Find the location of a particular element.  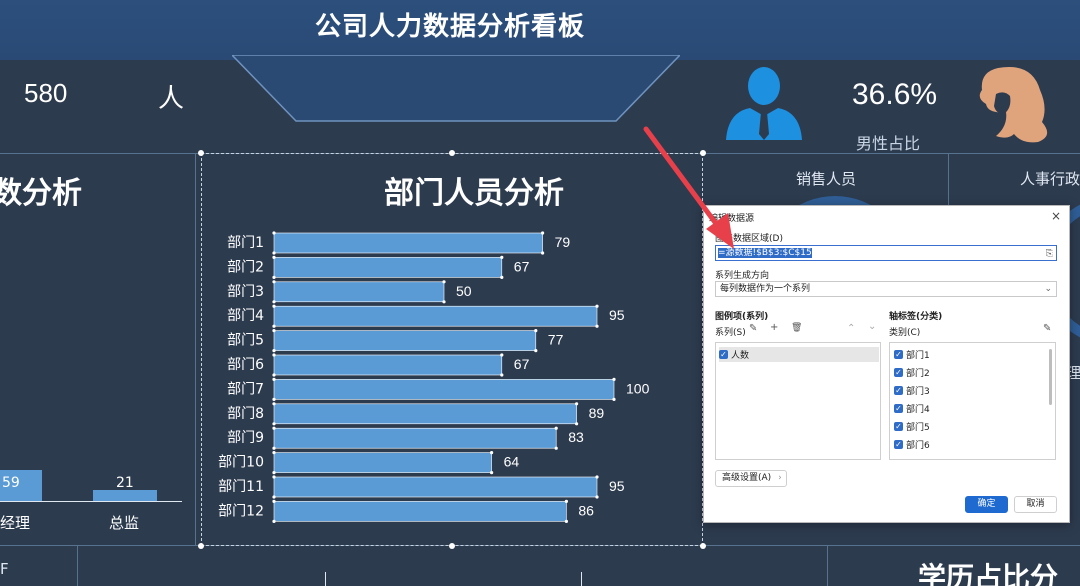

category-item: ✓ 部门5 is located at coordinates (912, 426).